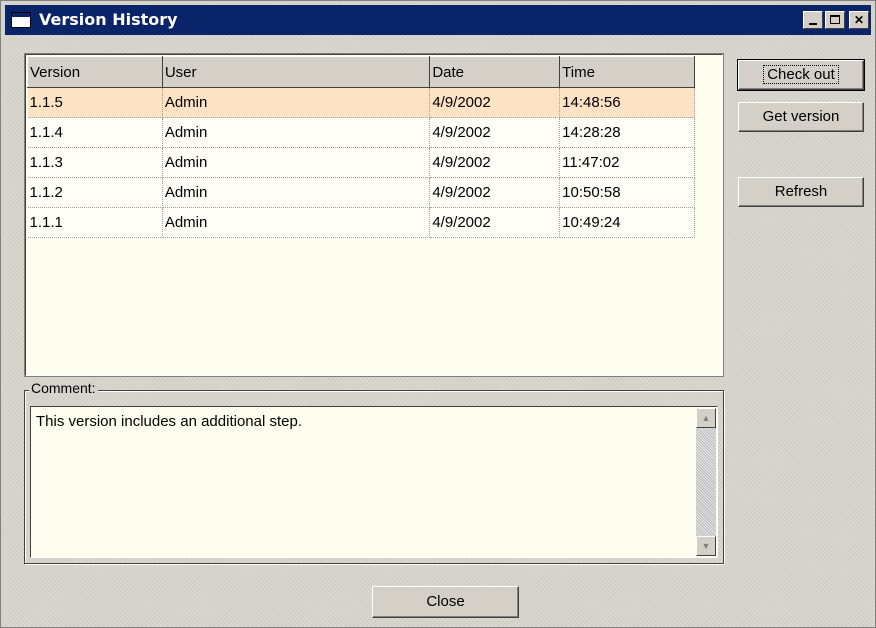 The image size is (876, 628). Describe the element at coordinates (95, 132) in the screenshot. I see `cell-version: 1.1.4` at that location.